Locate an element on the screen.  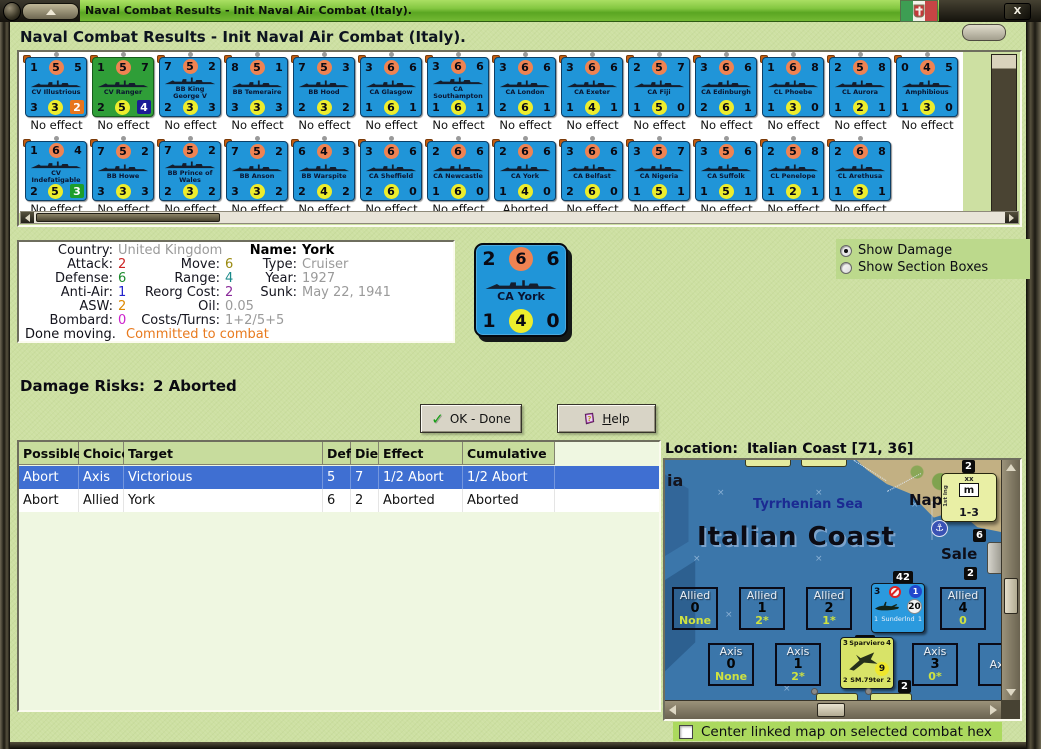
close-button: X is located at coordinates (1017, 11).